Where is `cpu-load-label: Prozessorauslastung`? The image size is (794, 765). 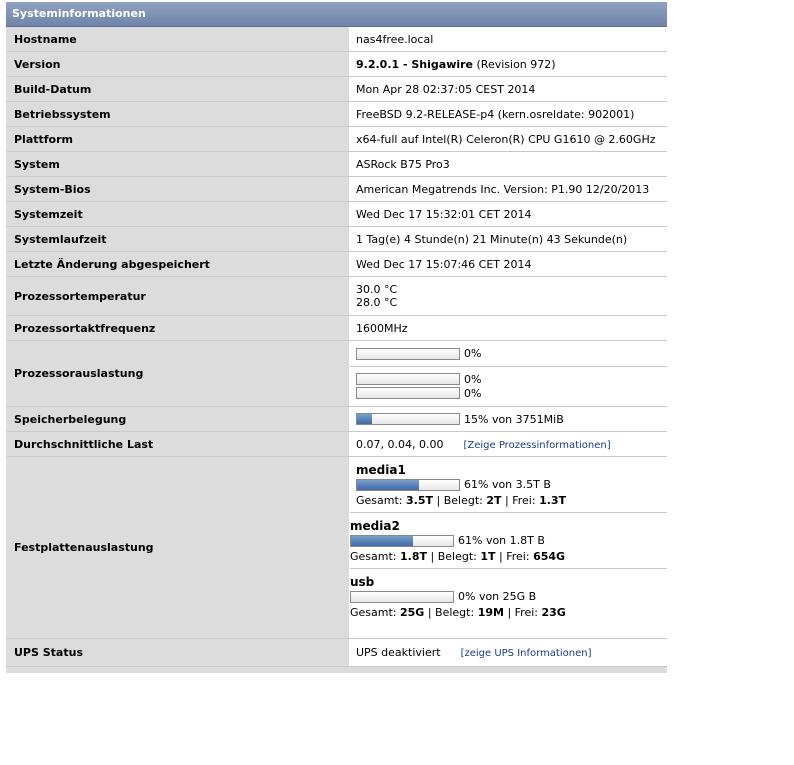 cpu-load-label: Prozessorauslastung is located at coordinates (178, 373).